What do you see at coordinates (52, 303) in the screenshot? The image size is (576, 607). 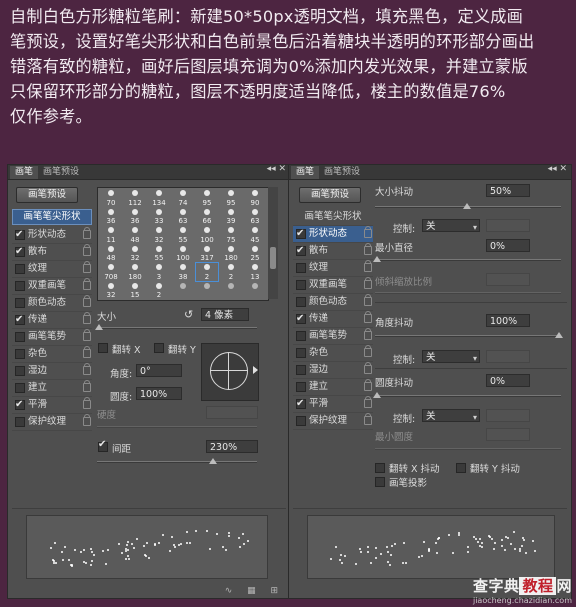 I see `option-color-dynamics: 颜色动态` at bounding box center [52, 303].